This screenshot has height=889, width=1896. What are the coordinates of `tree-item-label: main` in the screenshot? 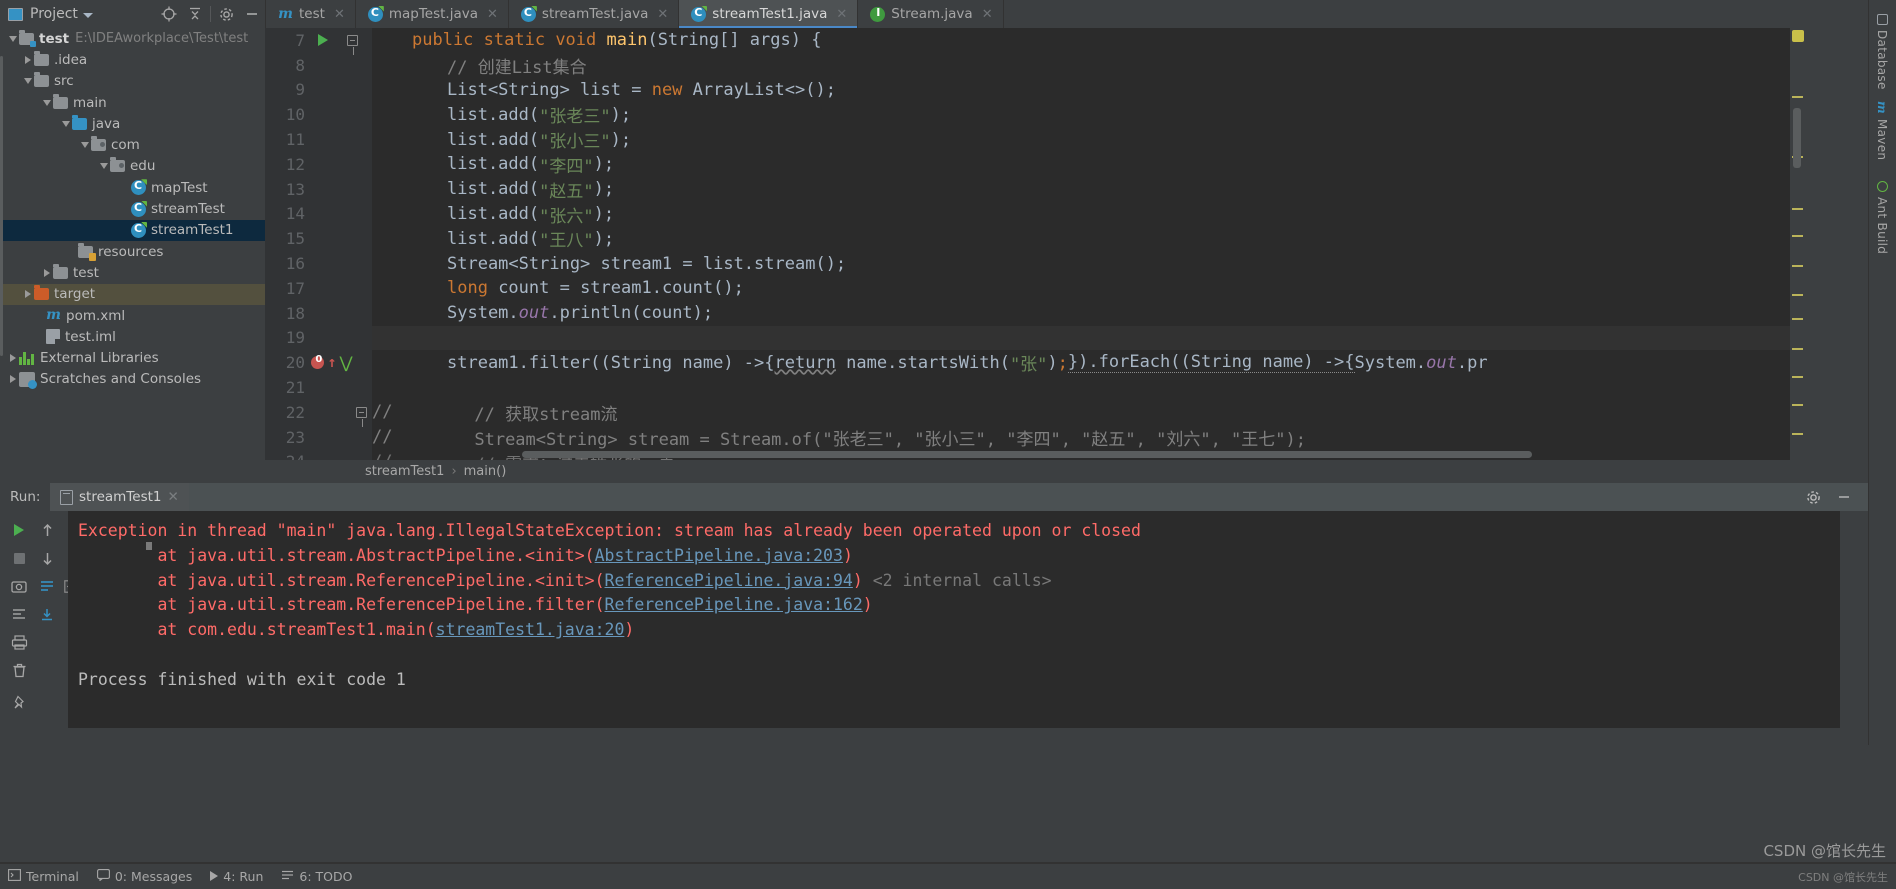 It's located at (90, 102).